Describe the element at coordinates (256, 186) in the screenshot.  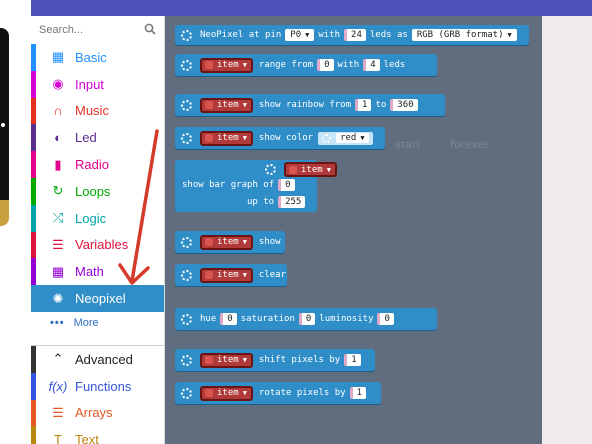
I see `show-bar-graph-block: item ▼ show bar graph of 0 up to 255` at that location.